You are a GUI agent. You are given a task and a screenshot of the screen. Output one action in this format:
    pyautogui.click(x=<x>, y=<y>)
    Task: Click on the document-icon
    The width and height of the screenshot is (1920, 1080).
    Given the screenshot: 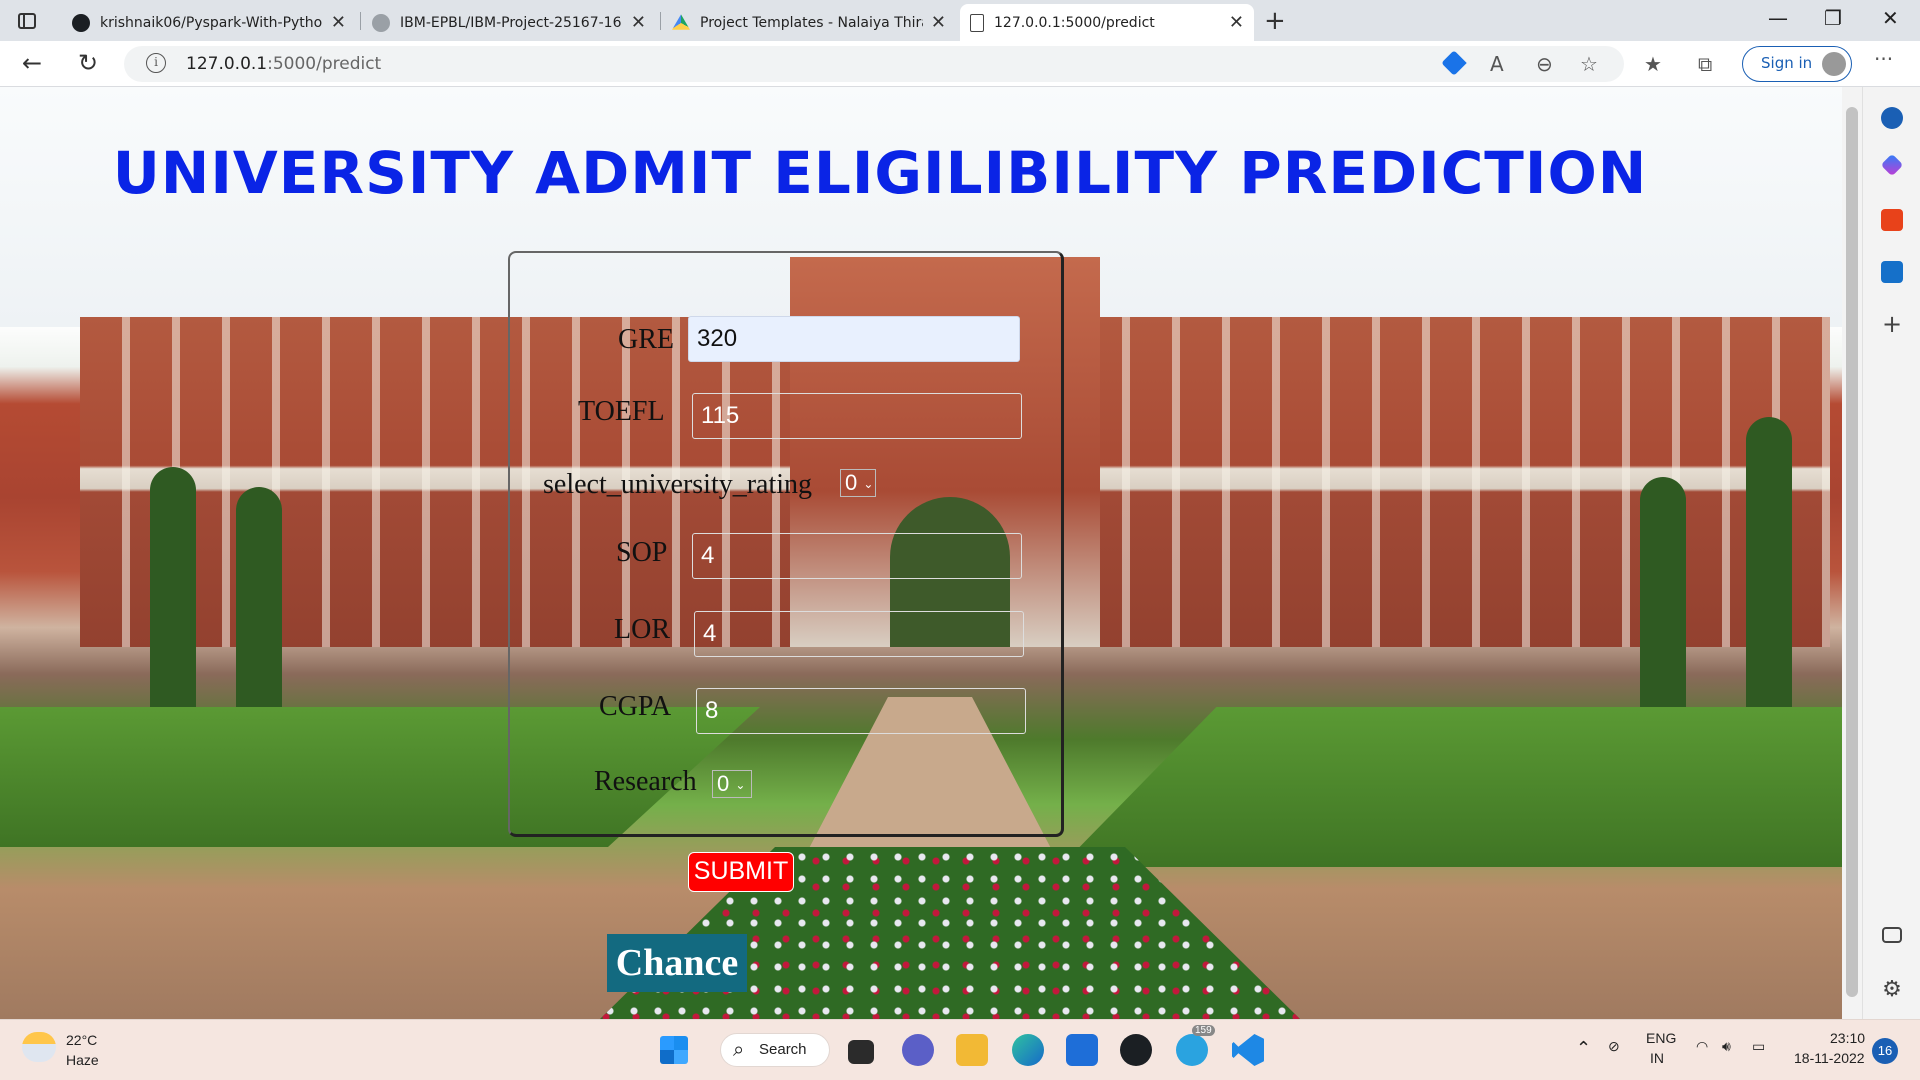 What is the action you would take?
    pyautogui.click(x=977, y=22)
    